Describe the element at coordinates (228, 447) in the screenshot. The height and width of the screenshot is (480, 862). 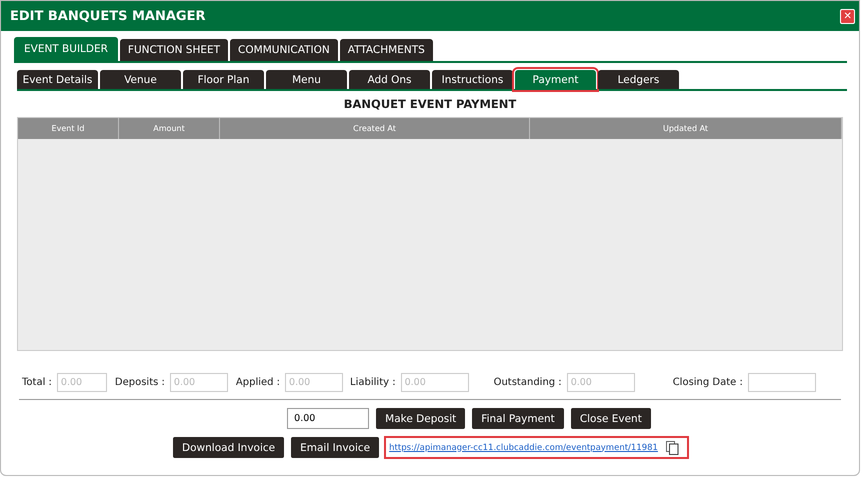
I see `invoice-button: Download Invoice` at that location.